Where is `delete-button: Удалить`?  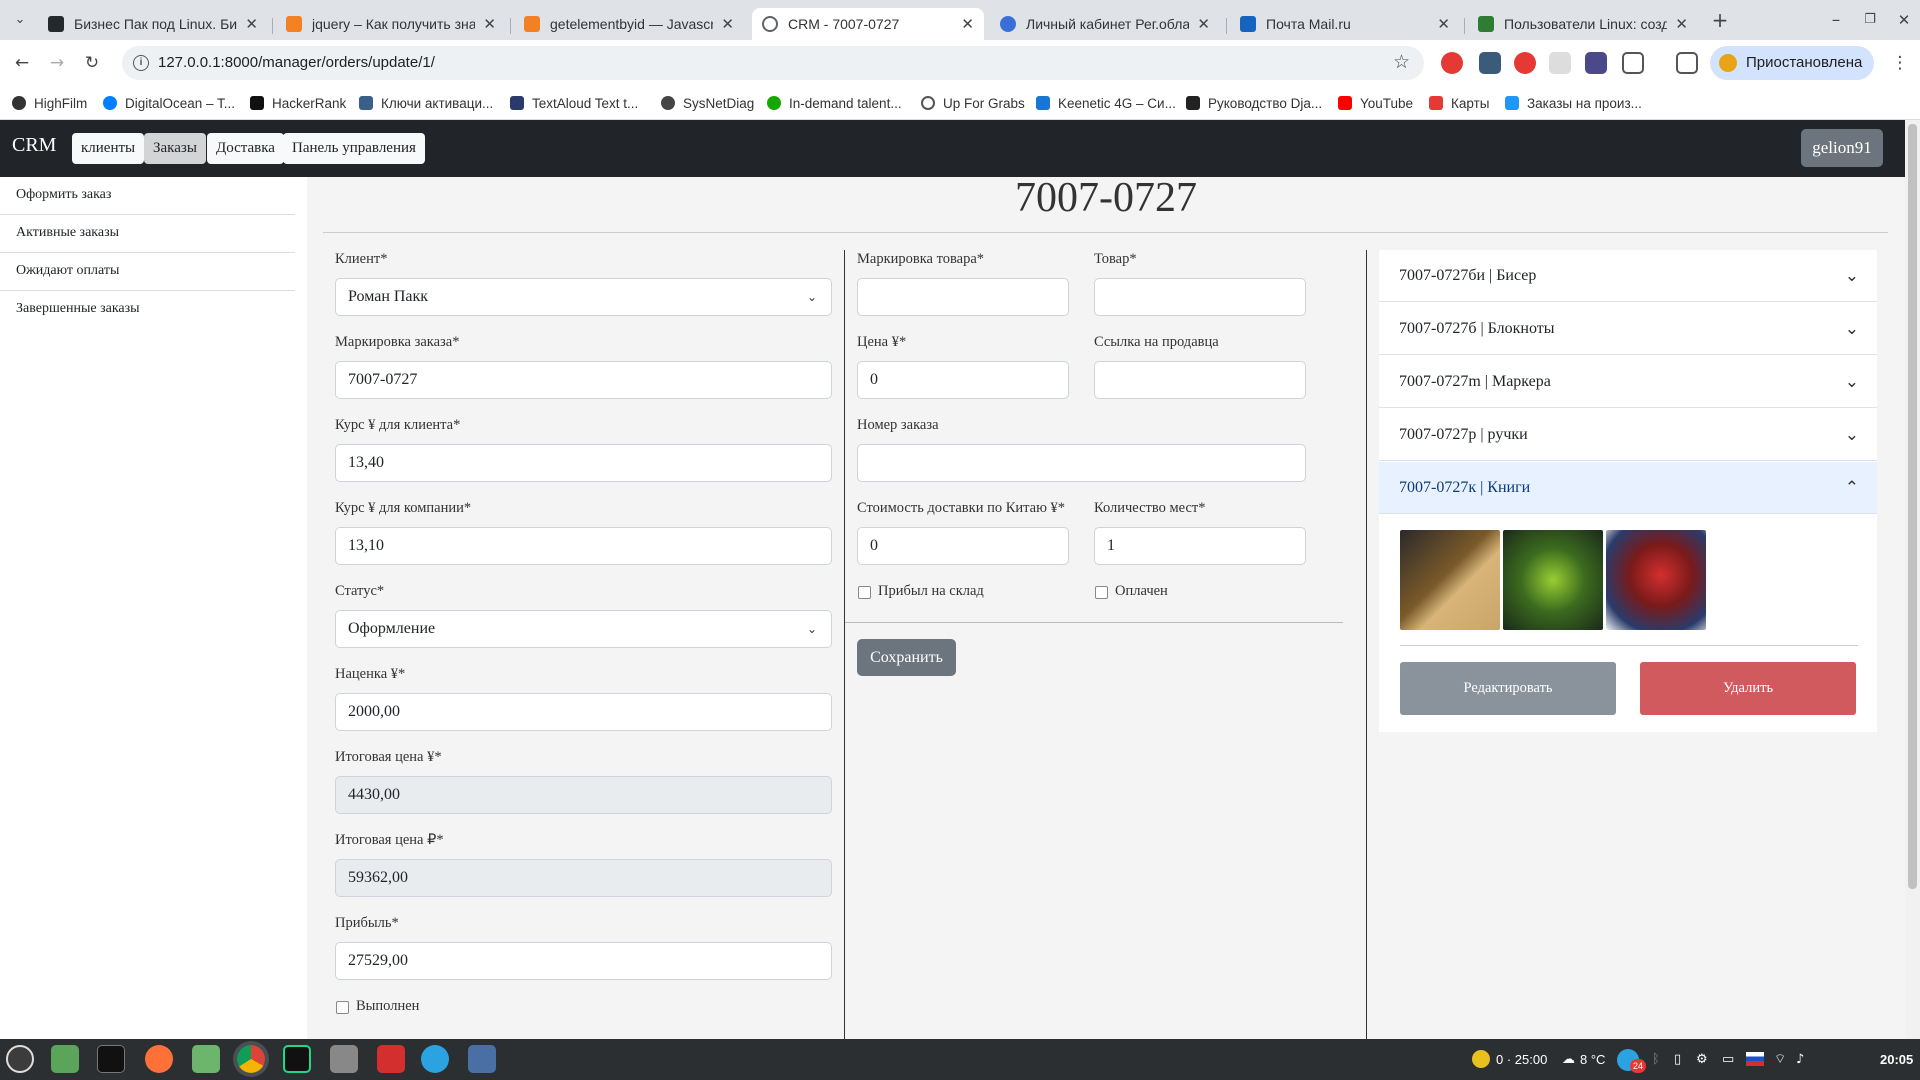
delete-button: Удалить is located at coordinates (1748, 688).